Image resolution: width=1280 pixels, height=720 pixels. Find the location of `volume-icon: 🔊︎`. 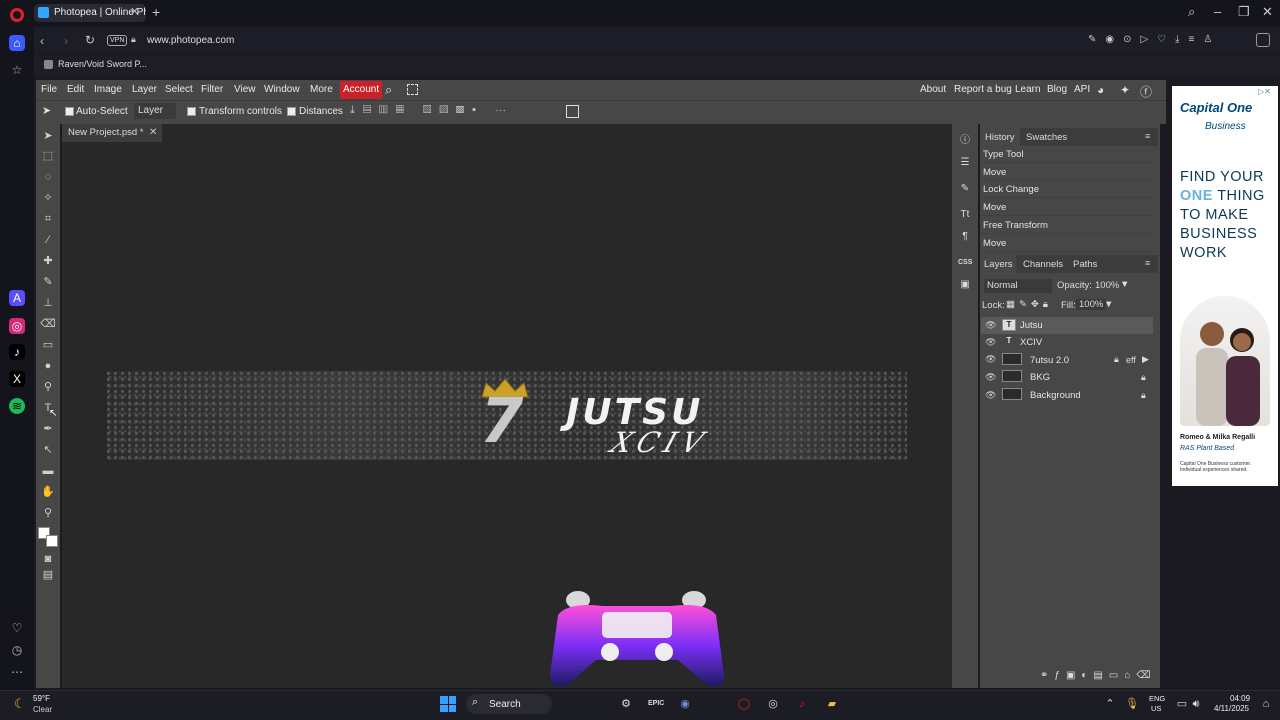

volume-icon: 🔊︎ is located at coordinates (1196, 704).